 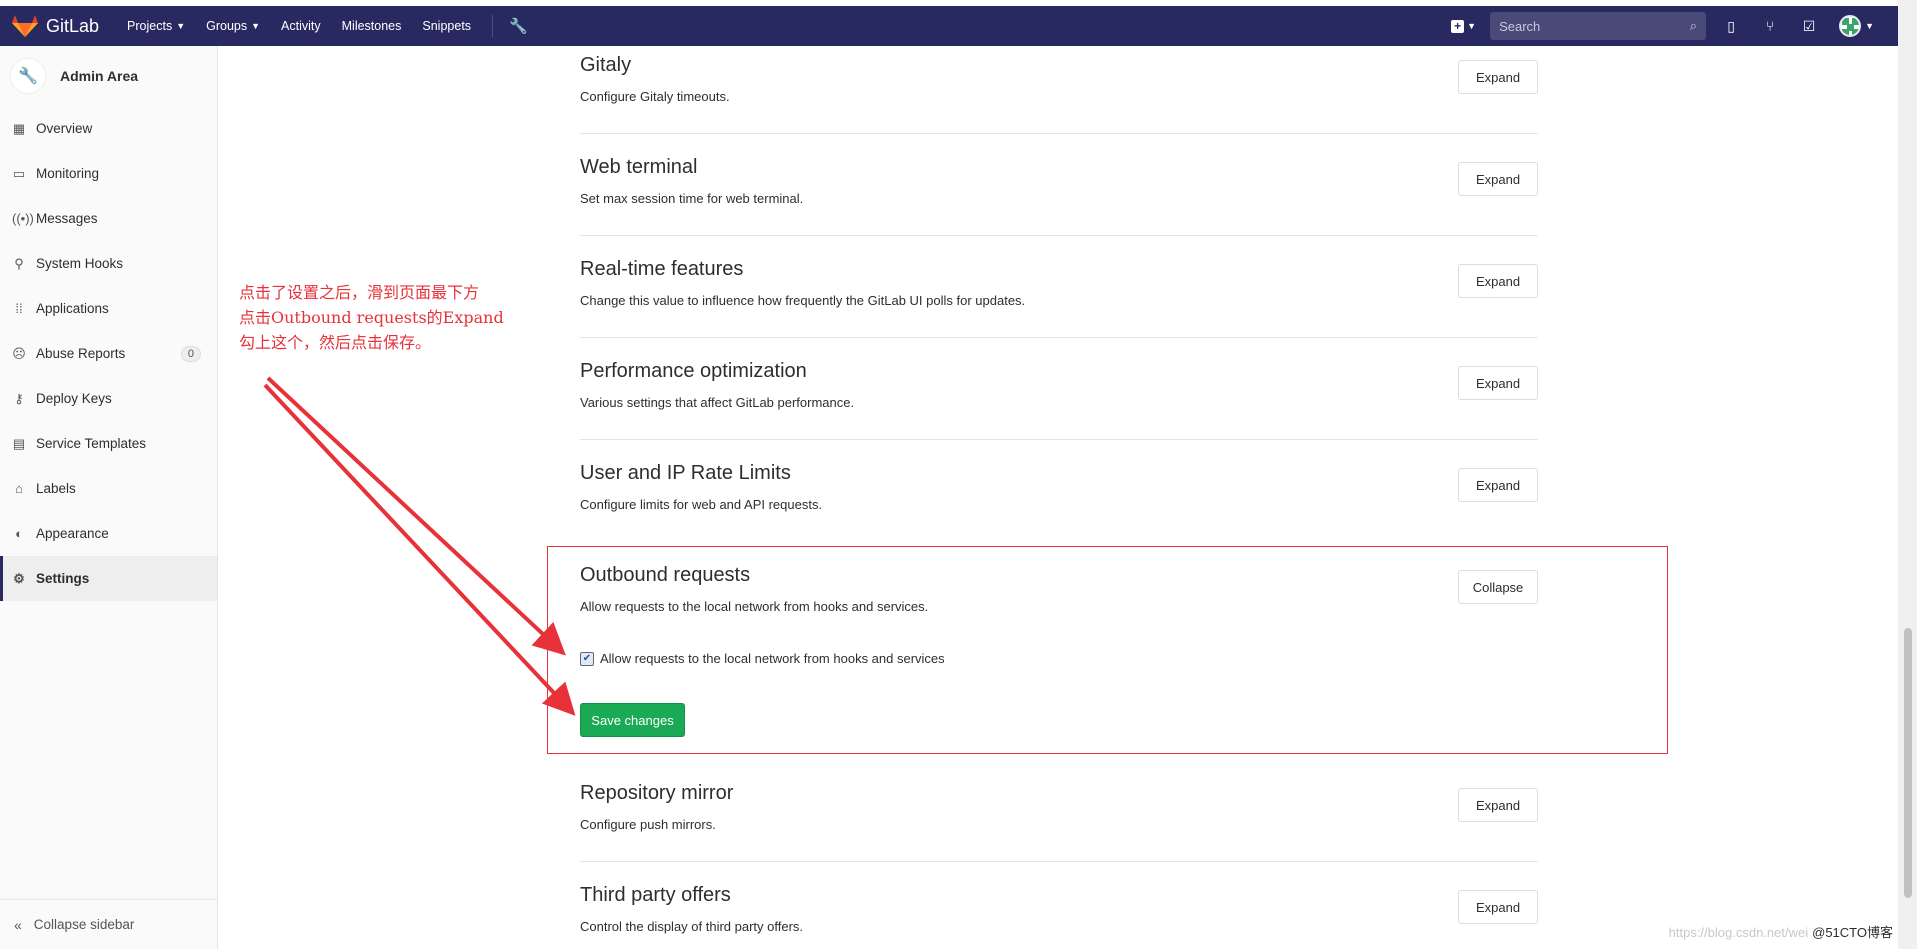 What do you see at coordinates (416, 516) in the screenshot?
I see `arrow-to-checkbox` at bounding box center [416, 516].